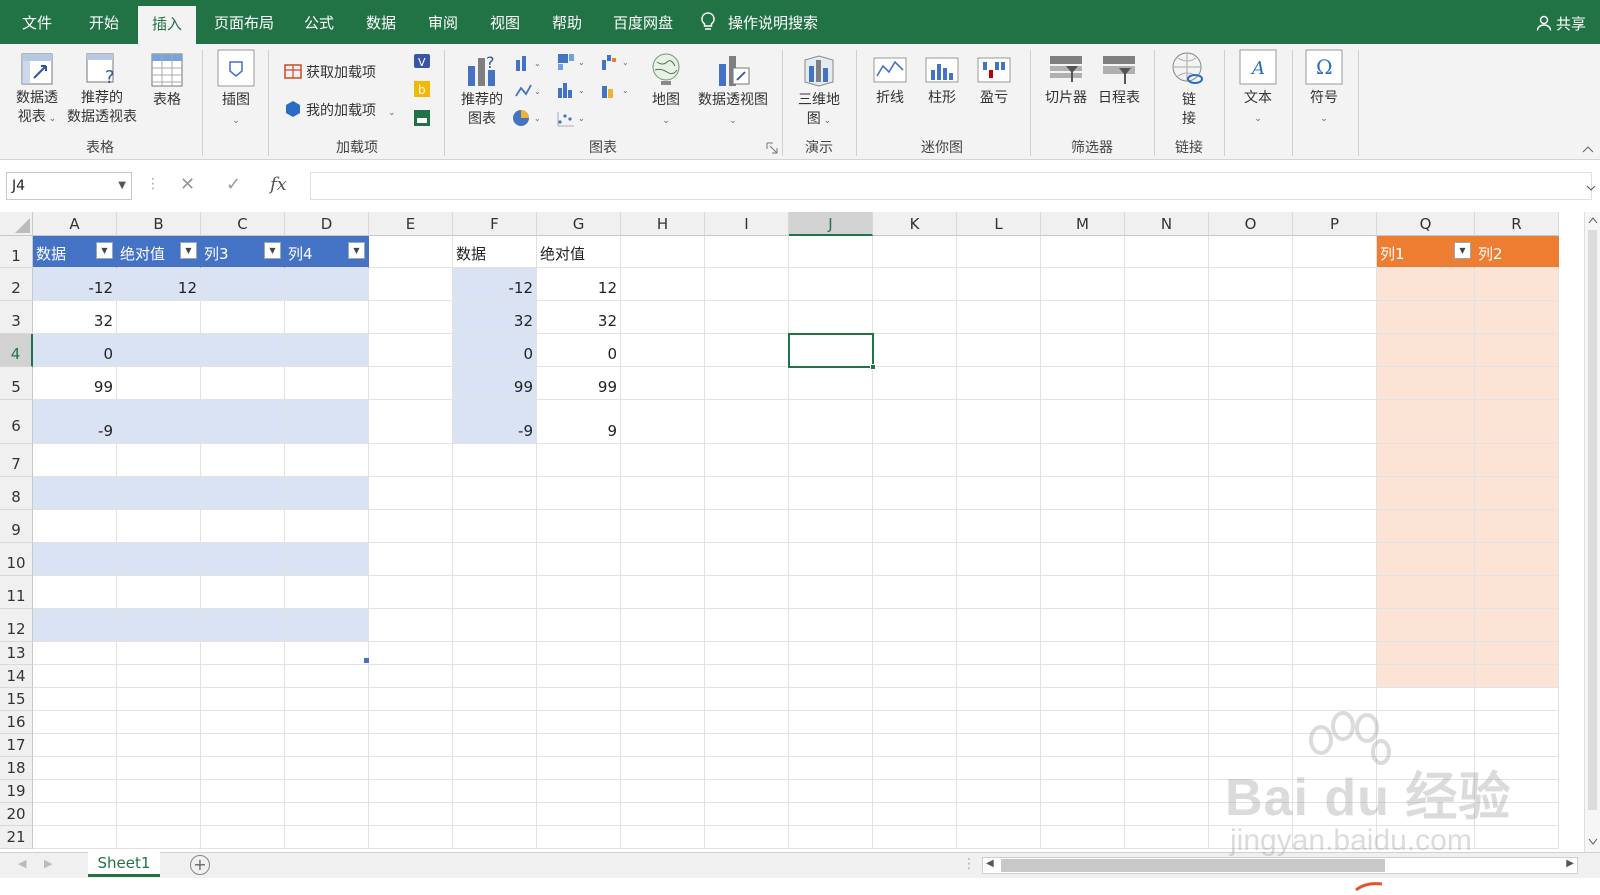 The height and width of the screenshot is (895, 1600). Describe the element at coordinates (482, 90) in the screenshot. I see `recommended-charts-button: ? 推荐的 图表` at that location.